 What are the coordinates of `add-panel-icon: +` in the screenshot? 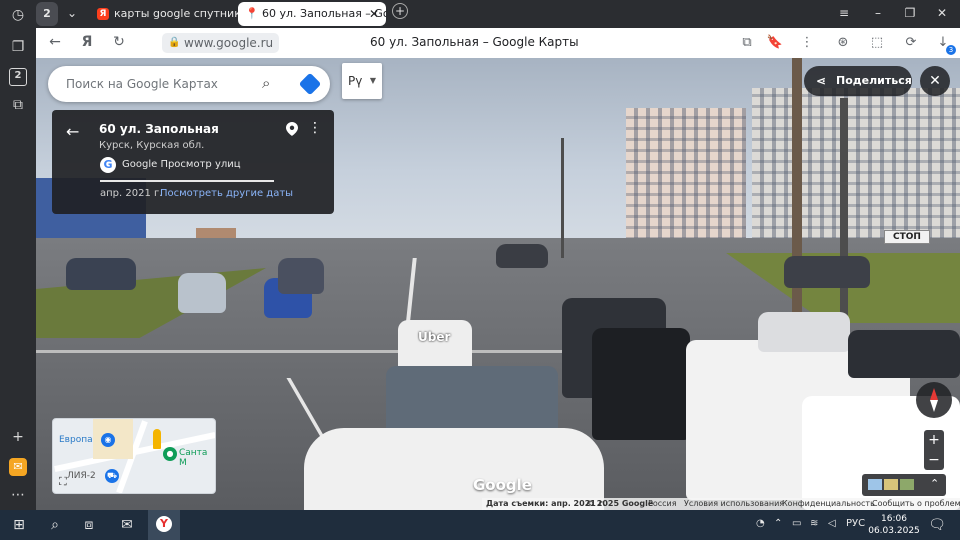 It's located at (18, 437).